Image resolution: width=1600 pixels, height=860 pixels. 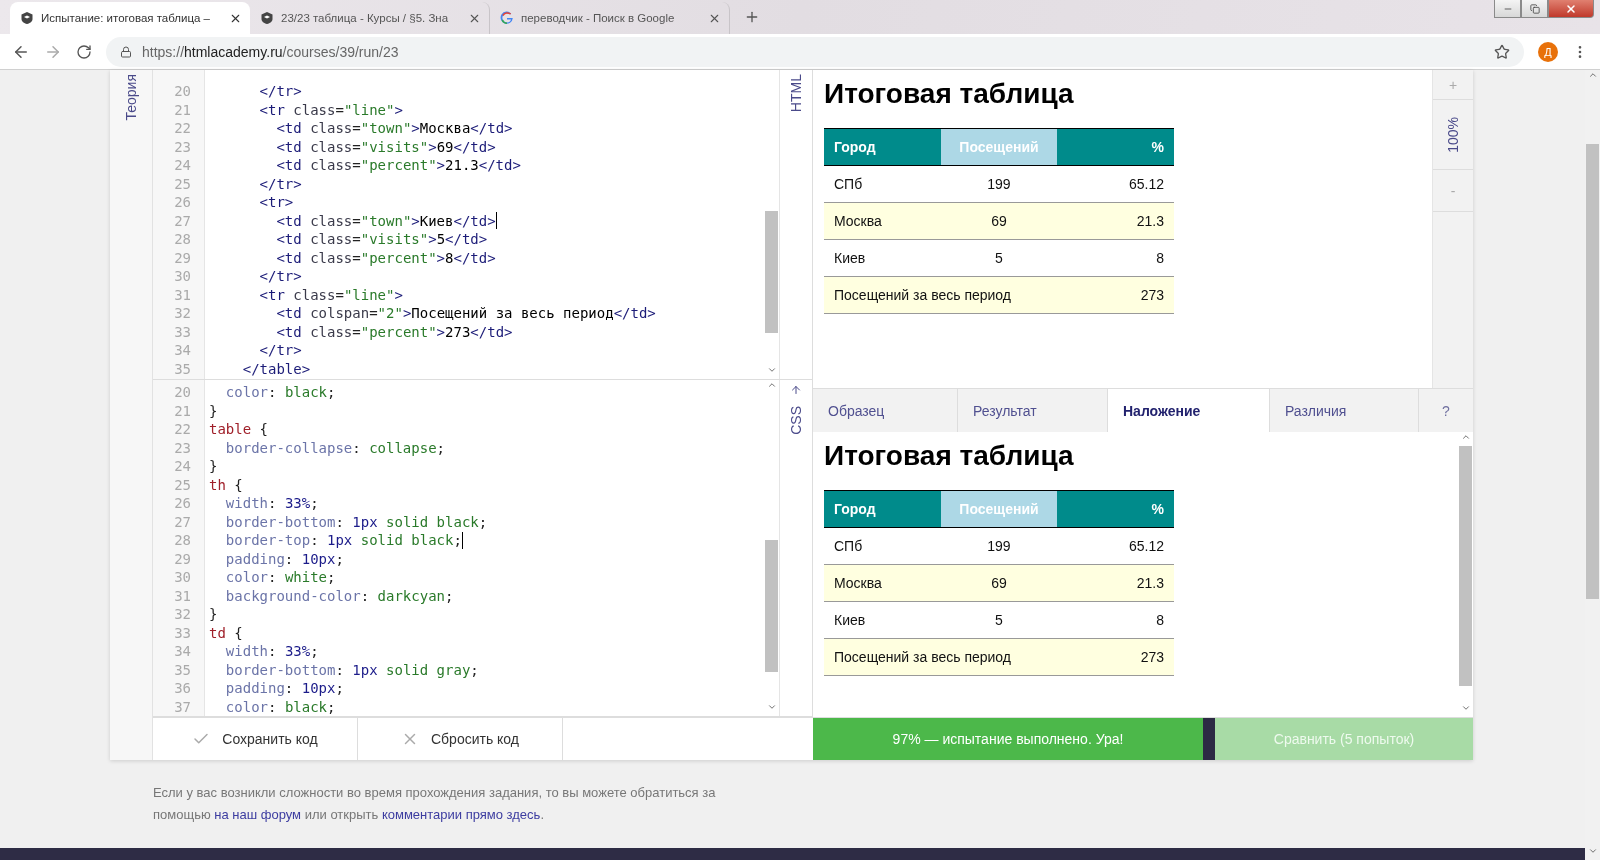 I want to click on lock-icon, so click(x=126, y=51).